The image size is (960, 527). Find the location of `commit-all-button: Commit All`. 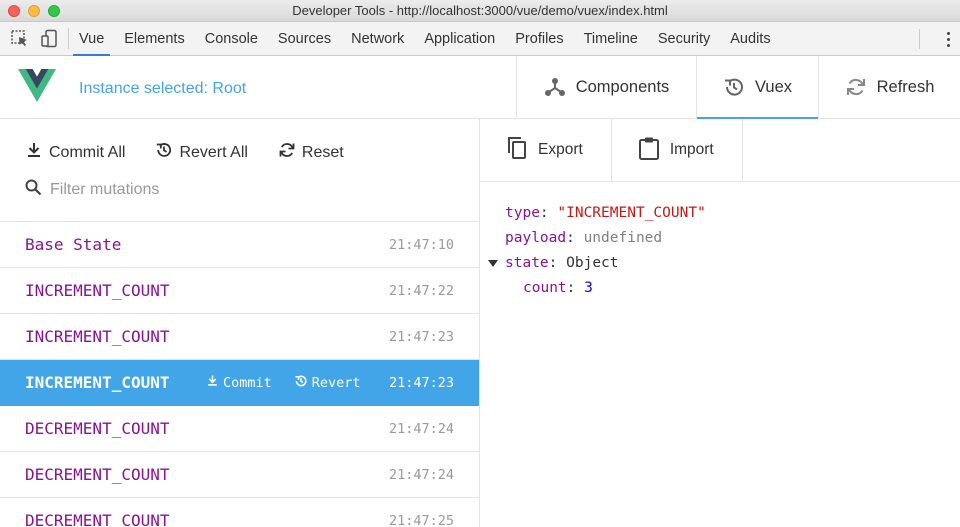

commit-all-button: Commit All is located at coordinates (75, 152).